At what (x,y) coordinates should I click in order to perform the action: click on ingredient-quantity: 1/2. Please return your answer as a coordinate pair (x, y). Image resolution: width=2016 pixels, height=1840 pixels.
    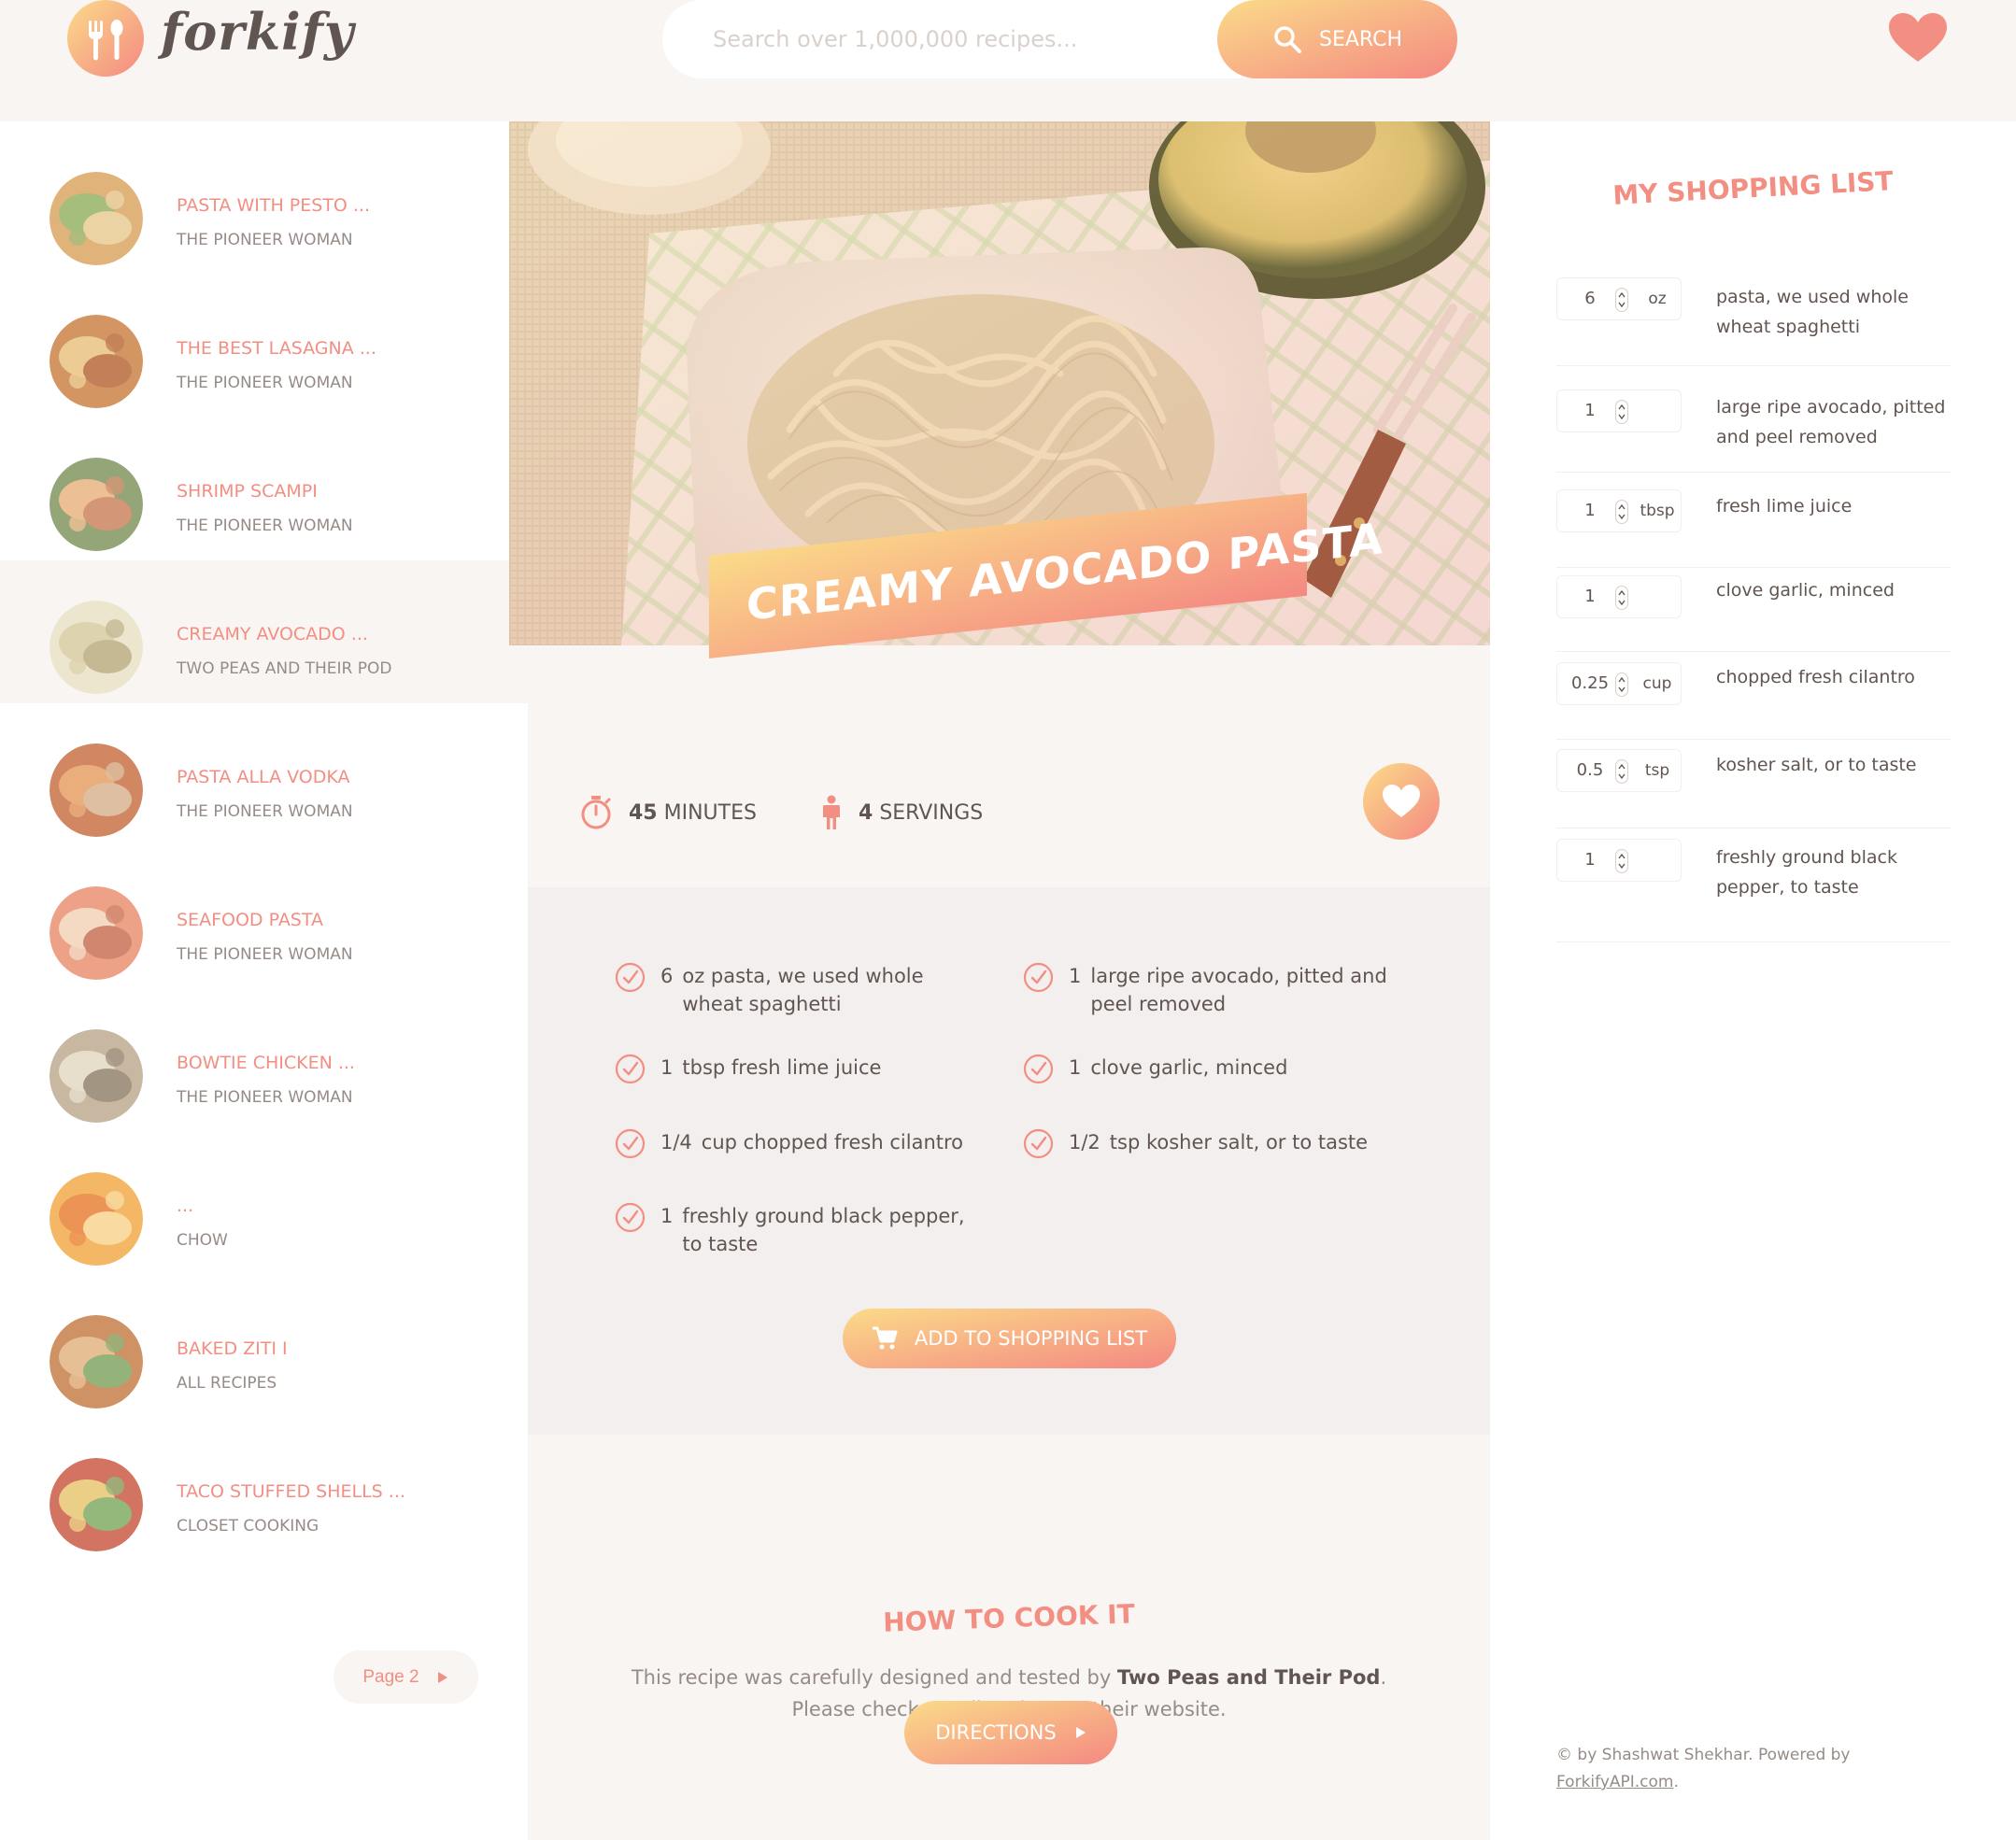
    Looking at the image, I should click on (1084, 1142).